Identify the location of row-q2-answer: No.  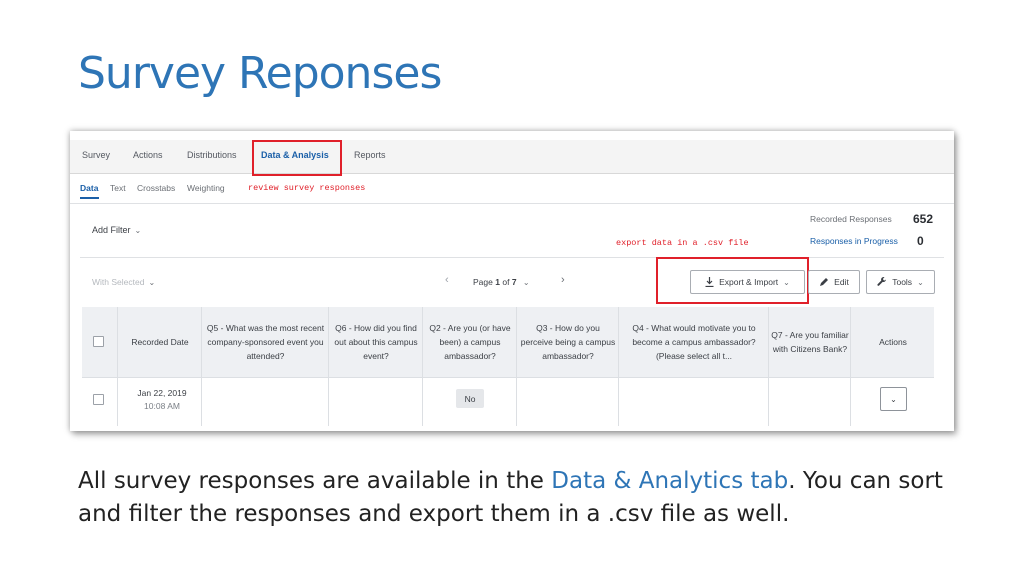
(470, 398).